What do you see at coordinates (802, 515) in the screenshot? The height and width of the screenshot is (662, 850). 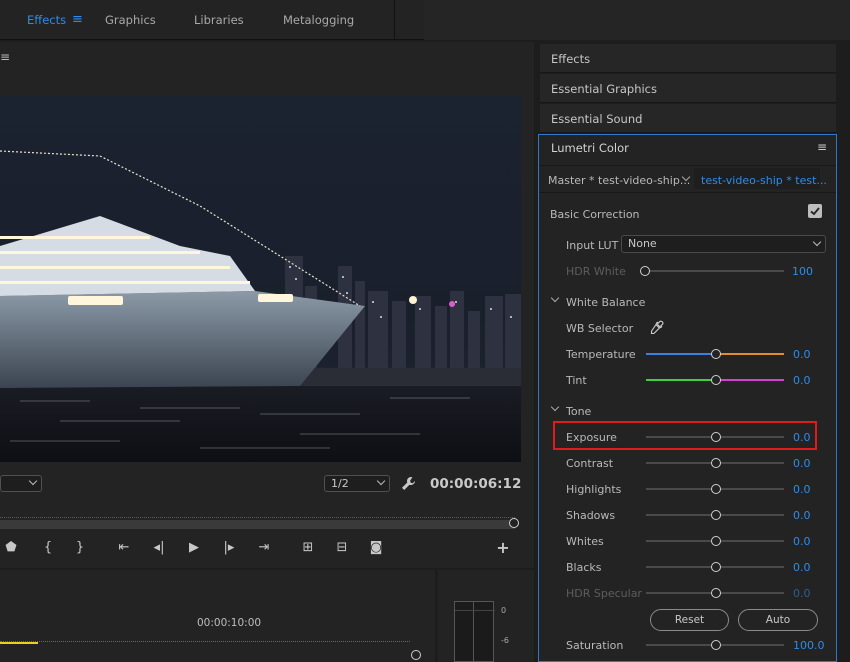 I see `shadows-value: 0.0` at bounding box center [802, 515].